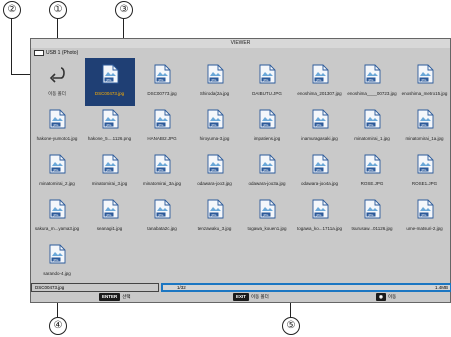 The image size is (451, 337). I want to click on file-name: impatiens.jpg, so click(267, 138).